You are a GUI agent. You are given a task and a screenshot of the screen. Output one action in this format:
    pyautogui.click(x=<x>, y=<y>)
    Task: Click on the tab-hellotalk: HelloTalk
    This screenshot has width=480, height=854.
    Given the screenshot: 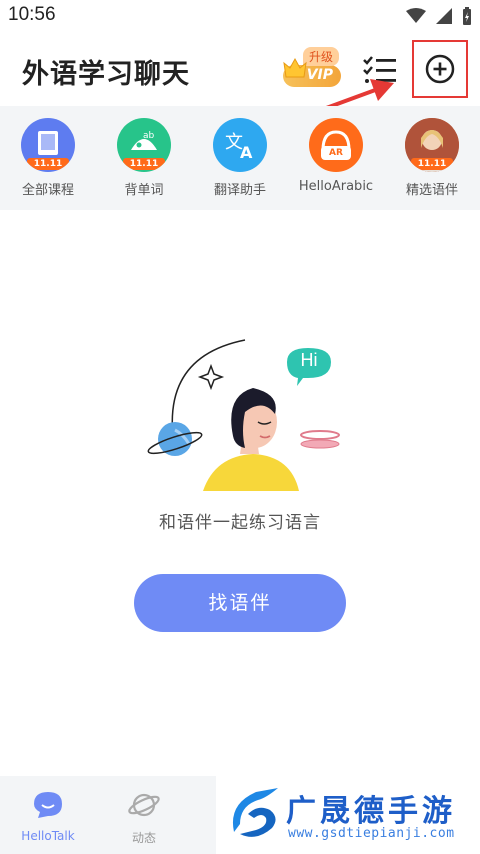 What is the action you would take?
    pyautogui.click(x=48, y=816)
    